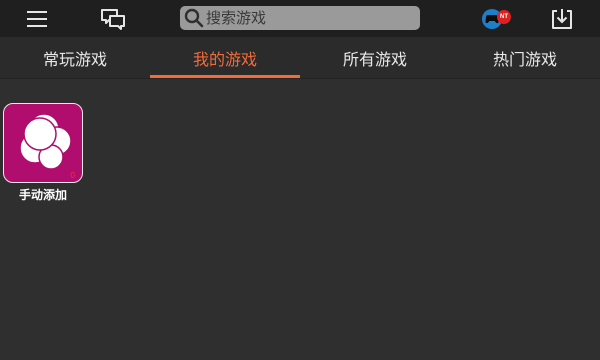 The height and width of the screenshot is (360, 600). Describe the element at coordinates (43, 143) in the screenshot. I see `game-icon: 0` at that location.